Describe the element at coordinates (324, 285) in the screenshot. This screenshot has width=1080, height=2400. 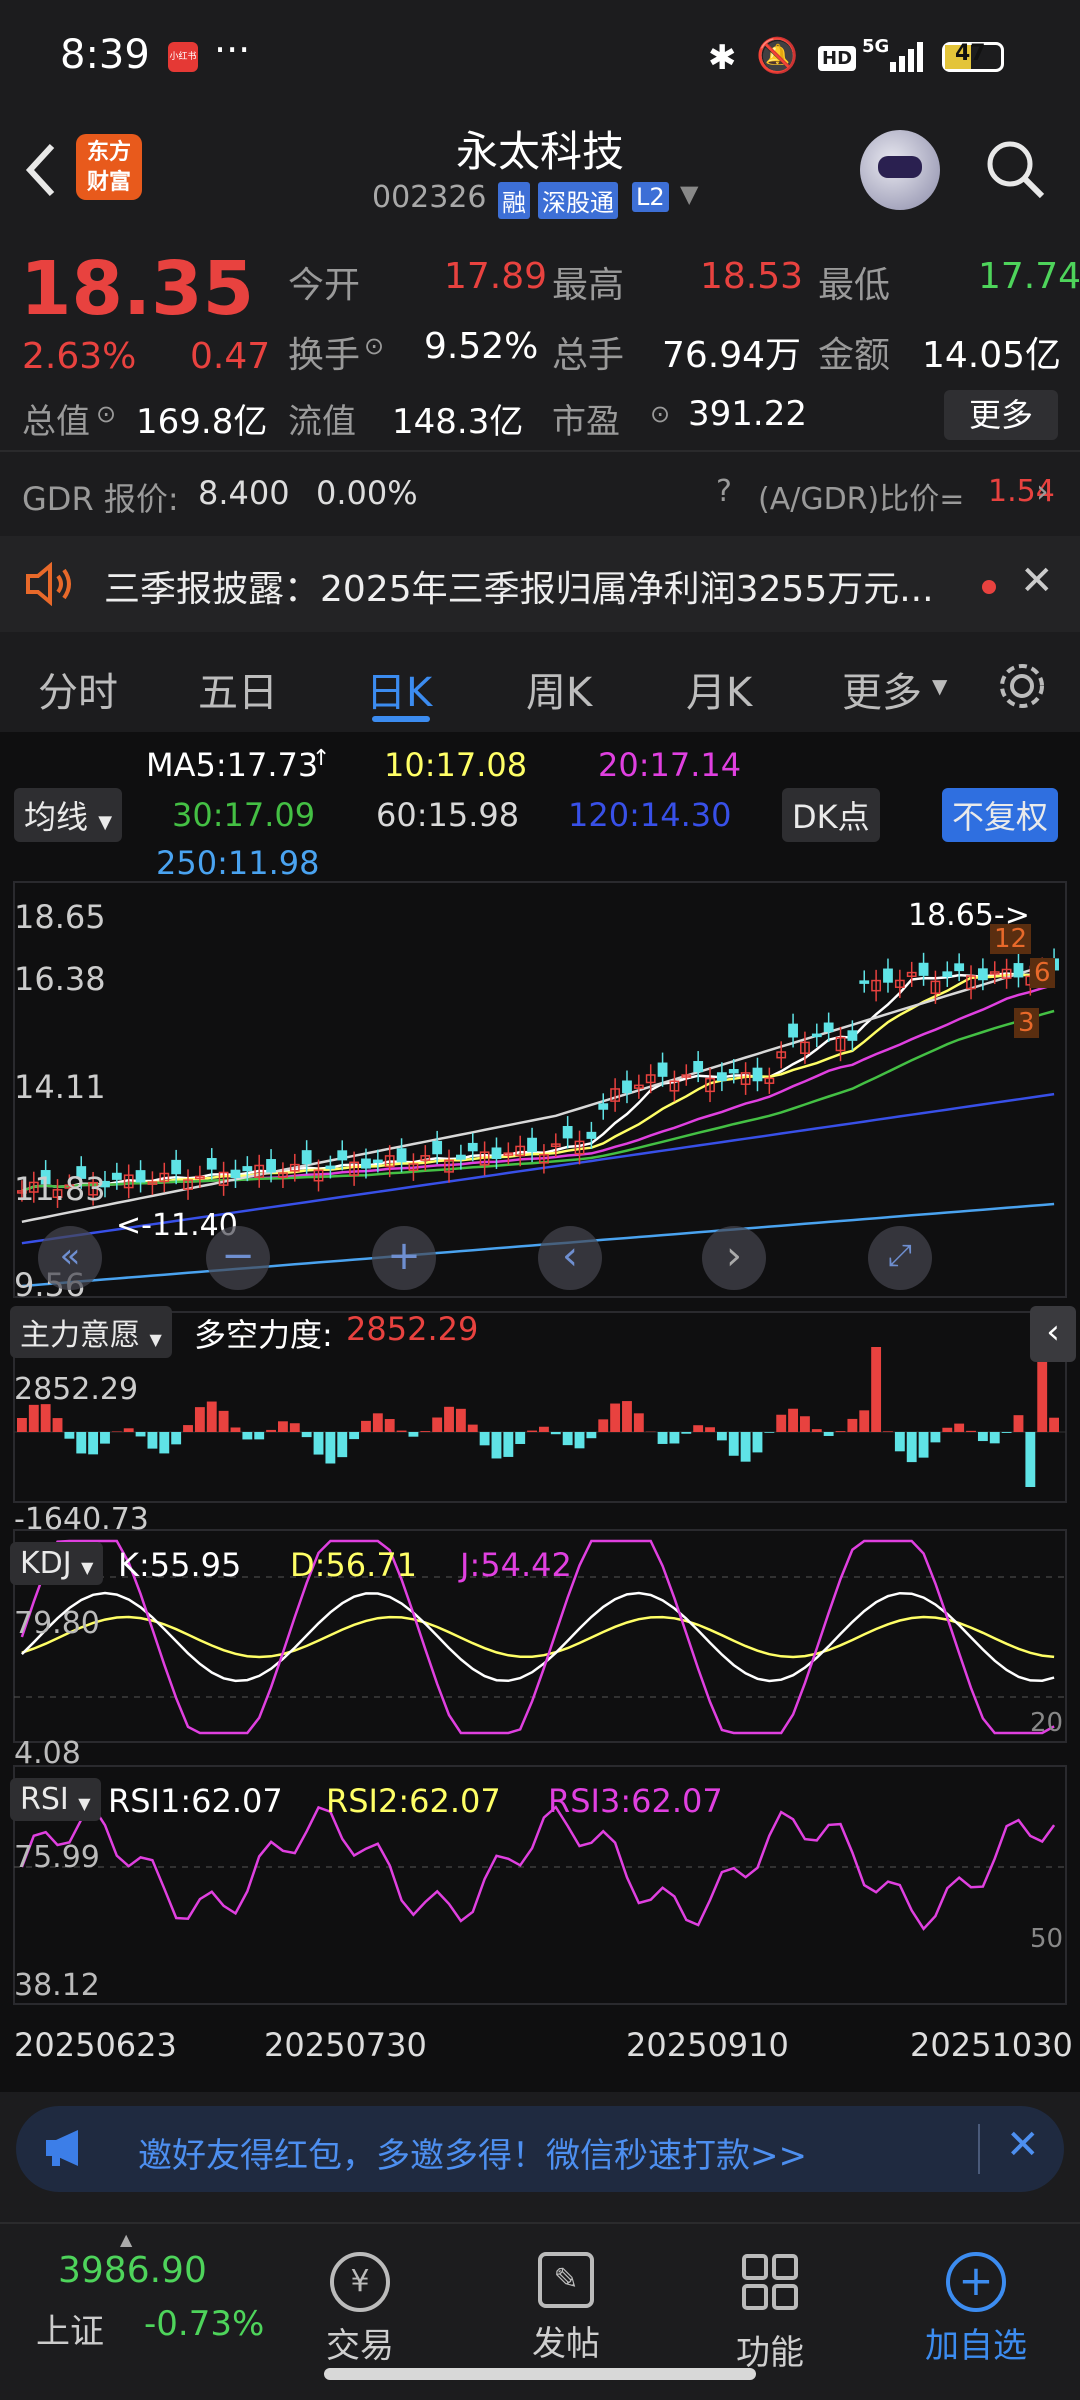
I see `open-label: 今开` at that location.